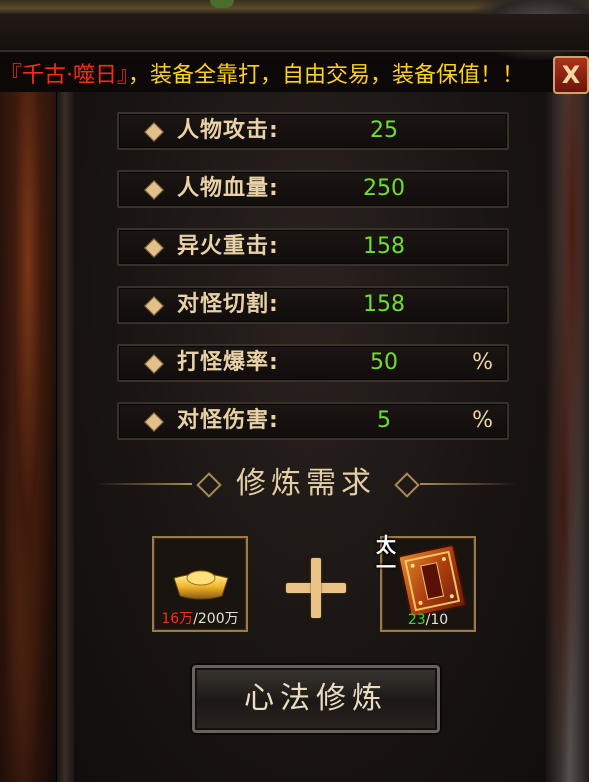 The image size is (589, 782). I want to click on announcement-marquee: 『千古·噬日』，装备全靠打，自由交易，装备保值！！, so click(294, 76).